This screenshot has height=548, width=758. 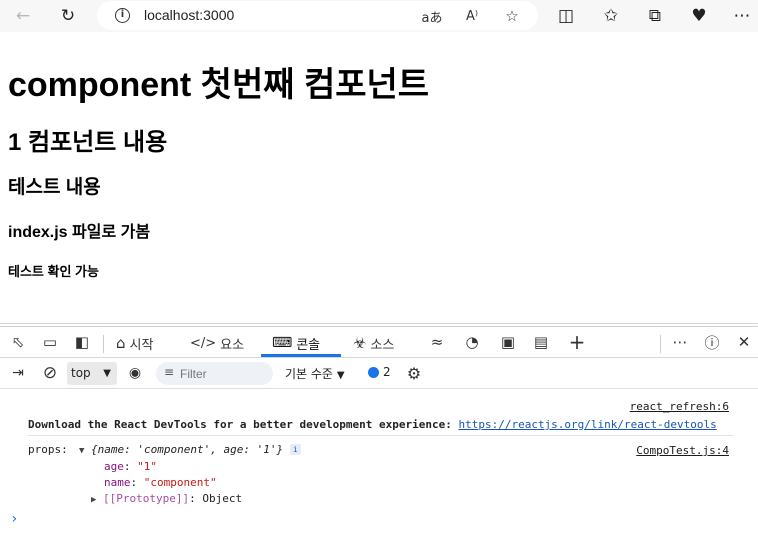 What do you see at coordinates (301, 355) in the screenshot?
I see `active-tab-indicator` at bounding box center [301, 355].